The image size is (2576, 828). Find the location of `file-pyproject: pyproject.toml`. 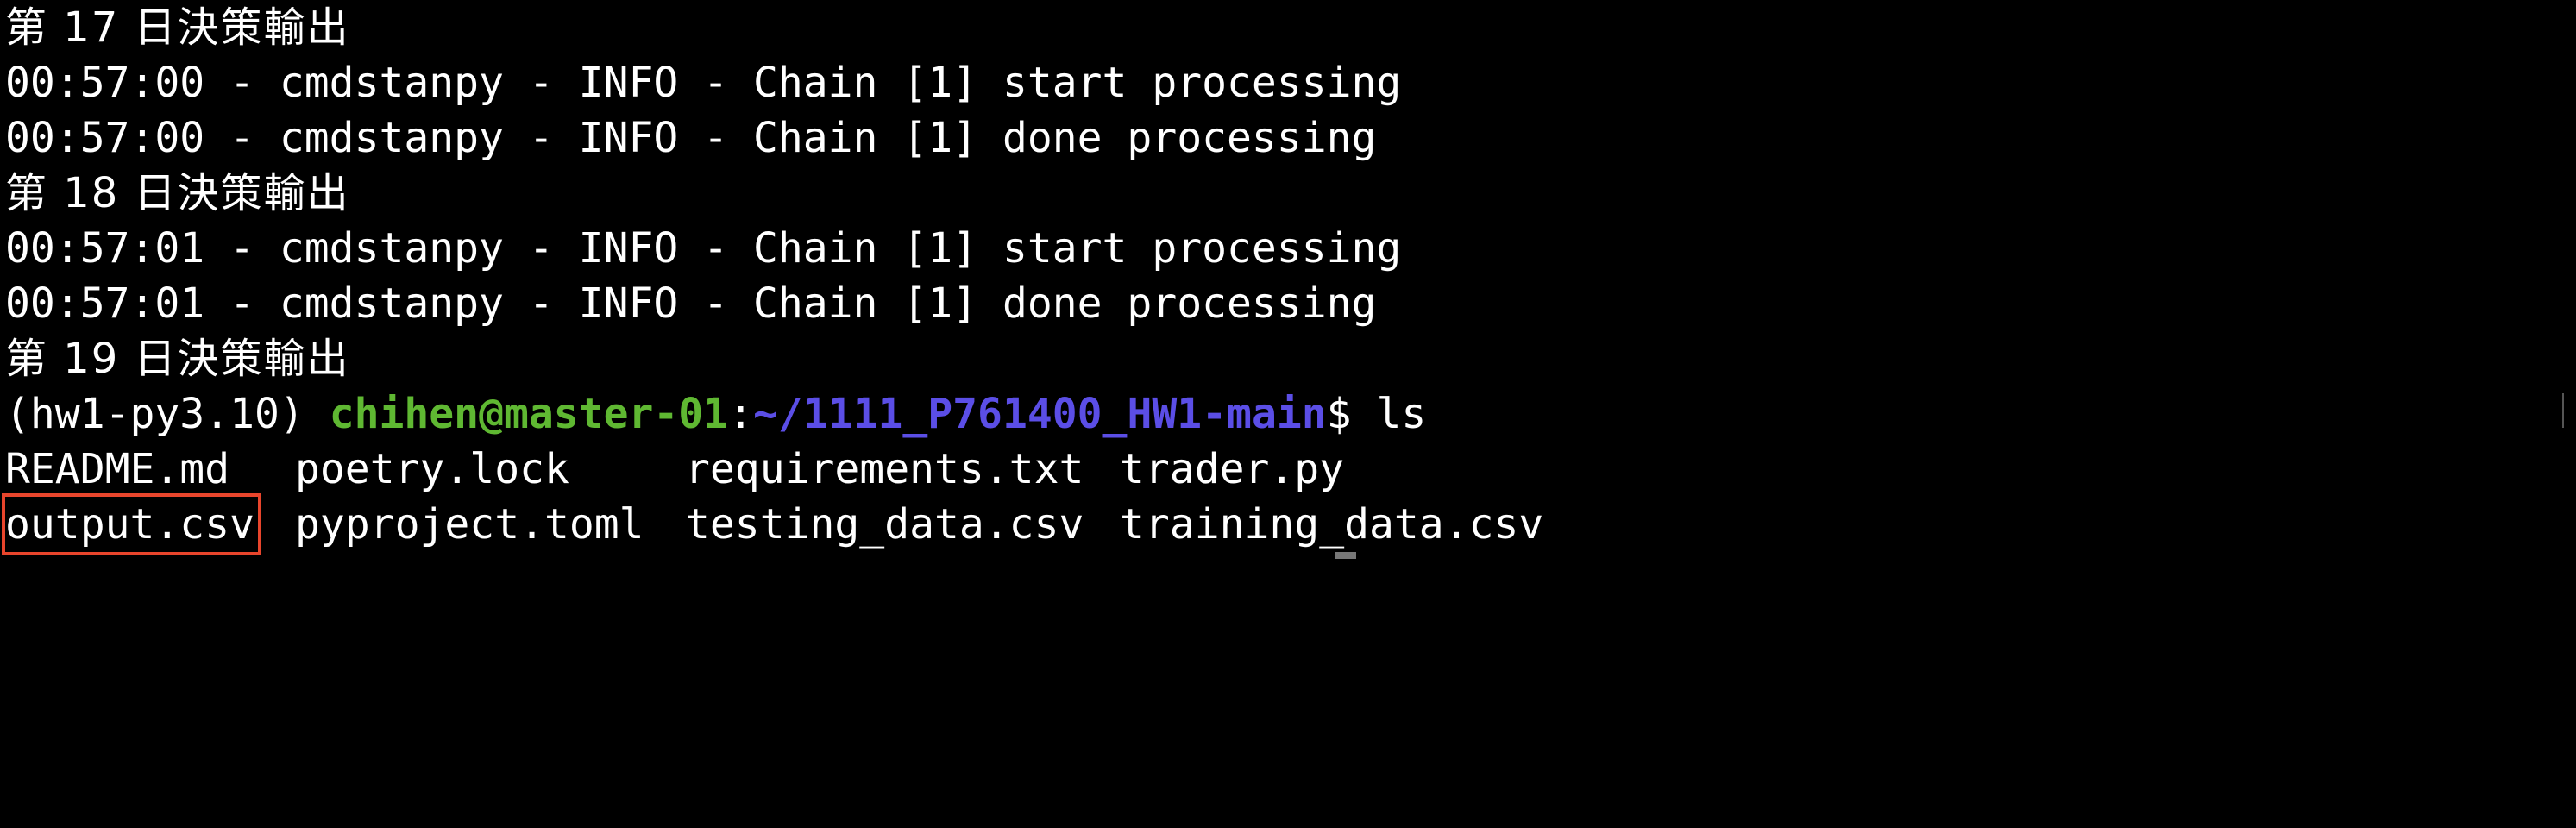

file-pyproject: pyproject.toml is located at coordinates (469, 524).